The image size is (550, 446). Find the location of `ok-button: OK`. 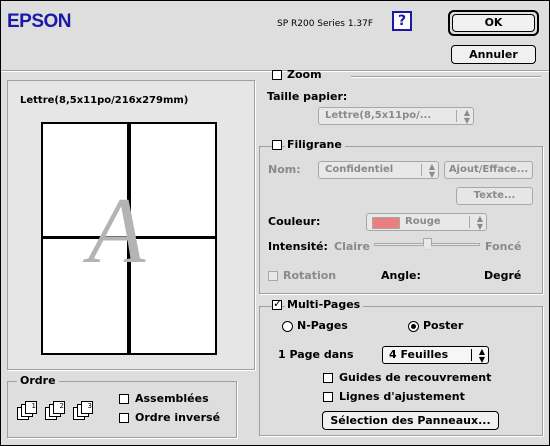

ok-button: OK is located at coordinates (493, 23).